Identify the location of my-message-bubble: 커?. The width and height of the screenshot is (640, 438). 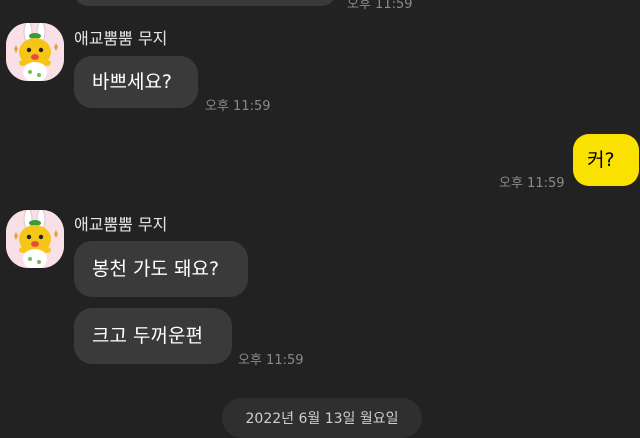
(606, 160).